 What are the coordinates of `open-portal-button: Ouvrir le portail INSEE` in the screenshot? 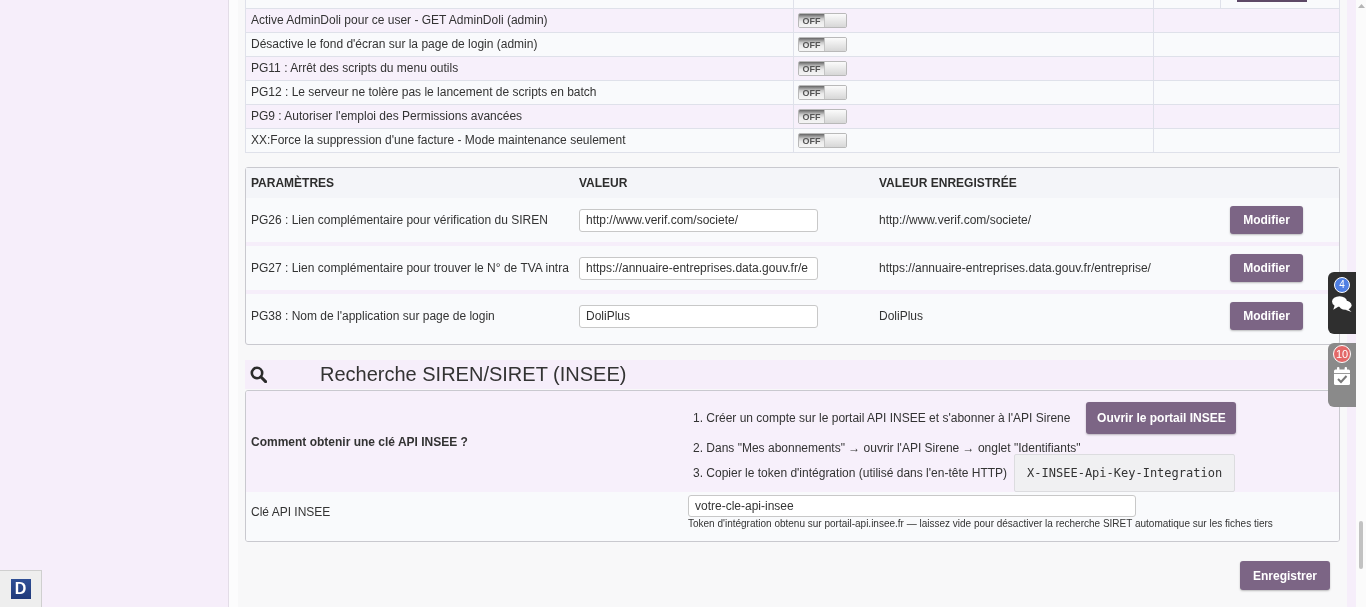 It's located at (1161, 418).